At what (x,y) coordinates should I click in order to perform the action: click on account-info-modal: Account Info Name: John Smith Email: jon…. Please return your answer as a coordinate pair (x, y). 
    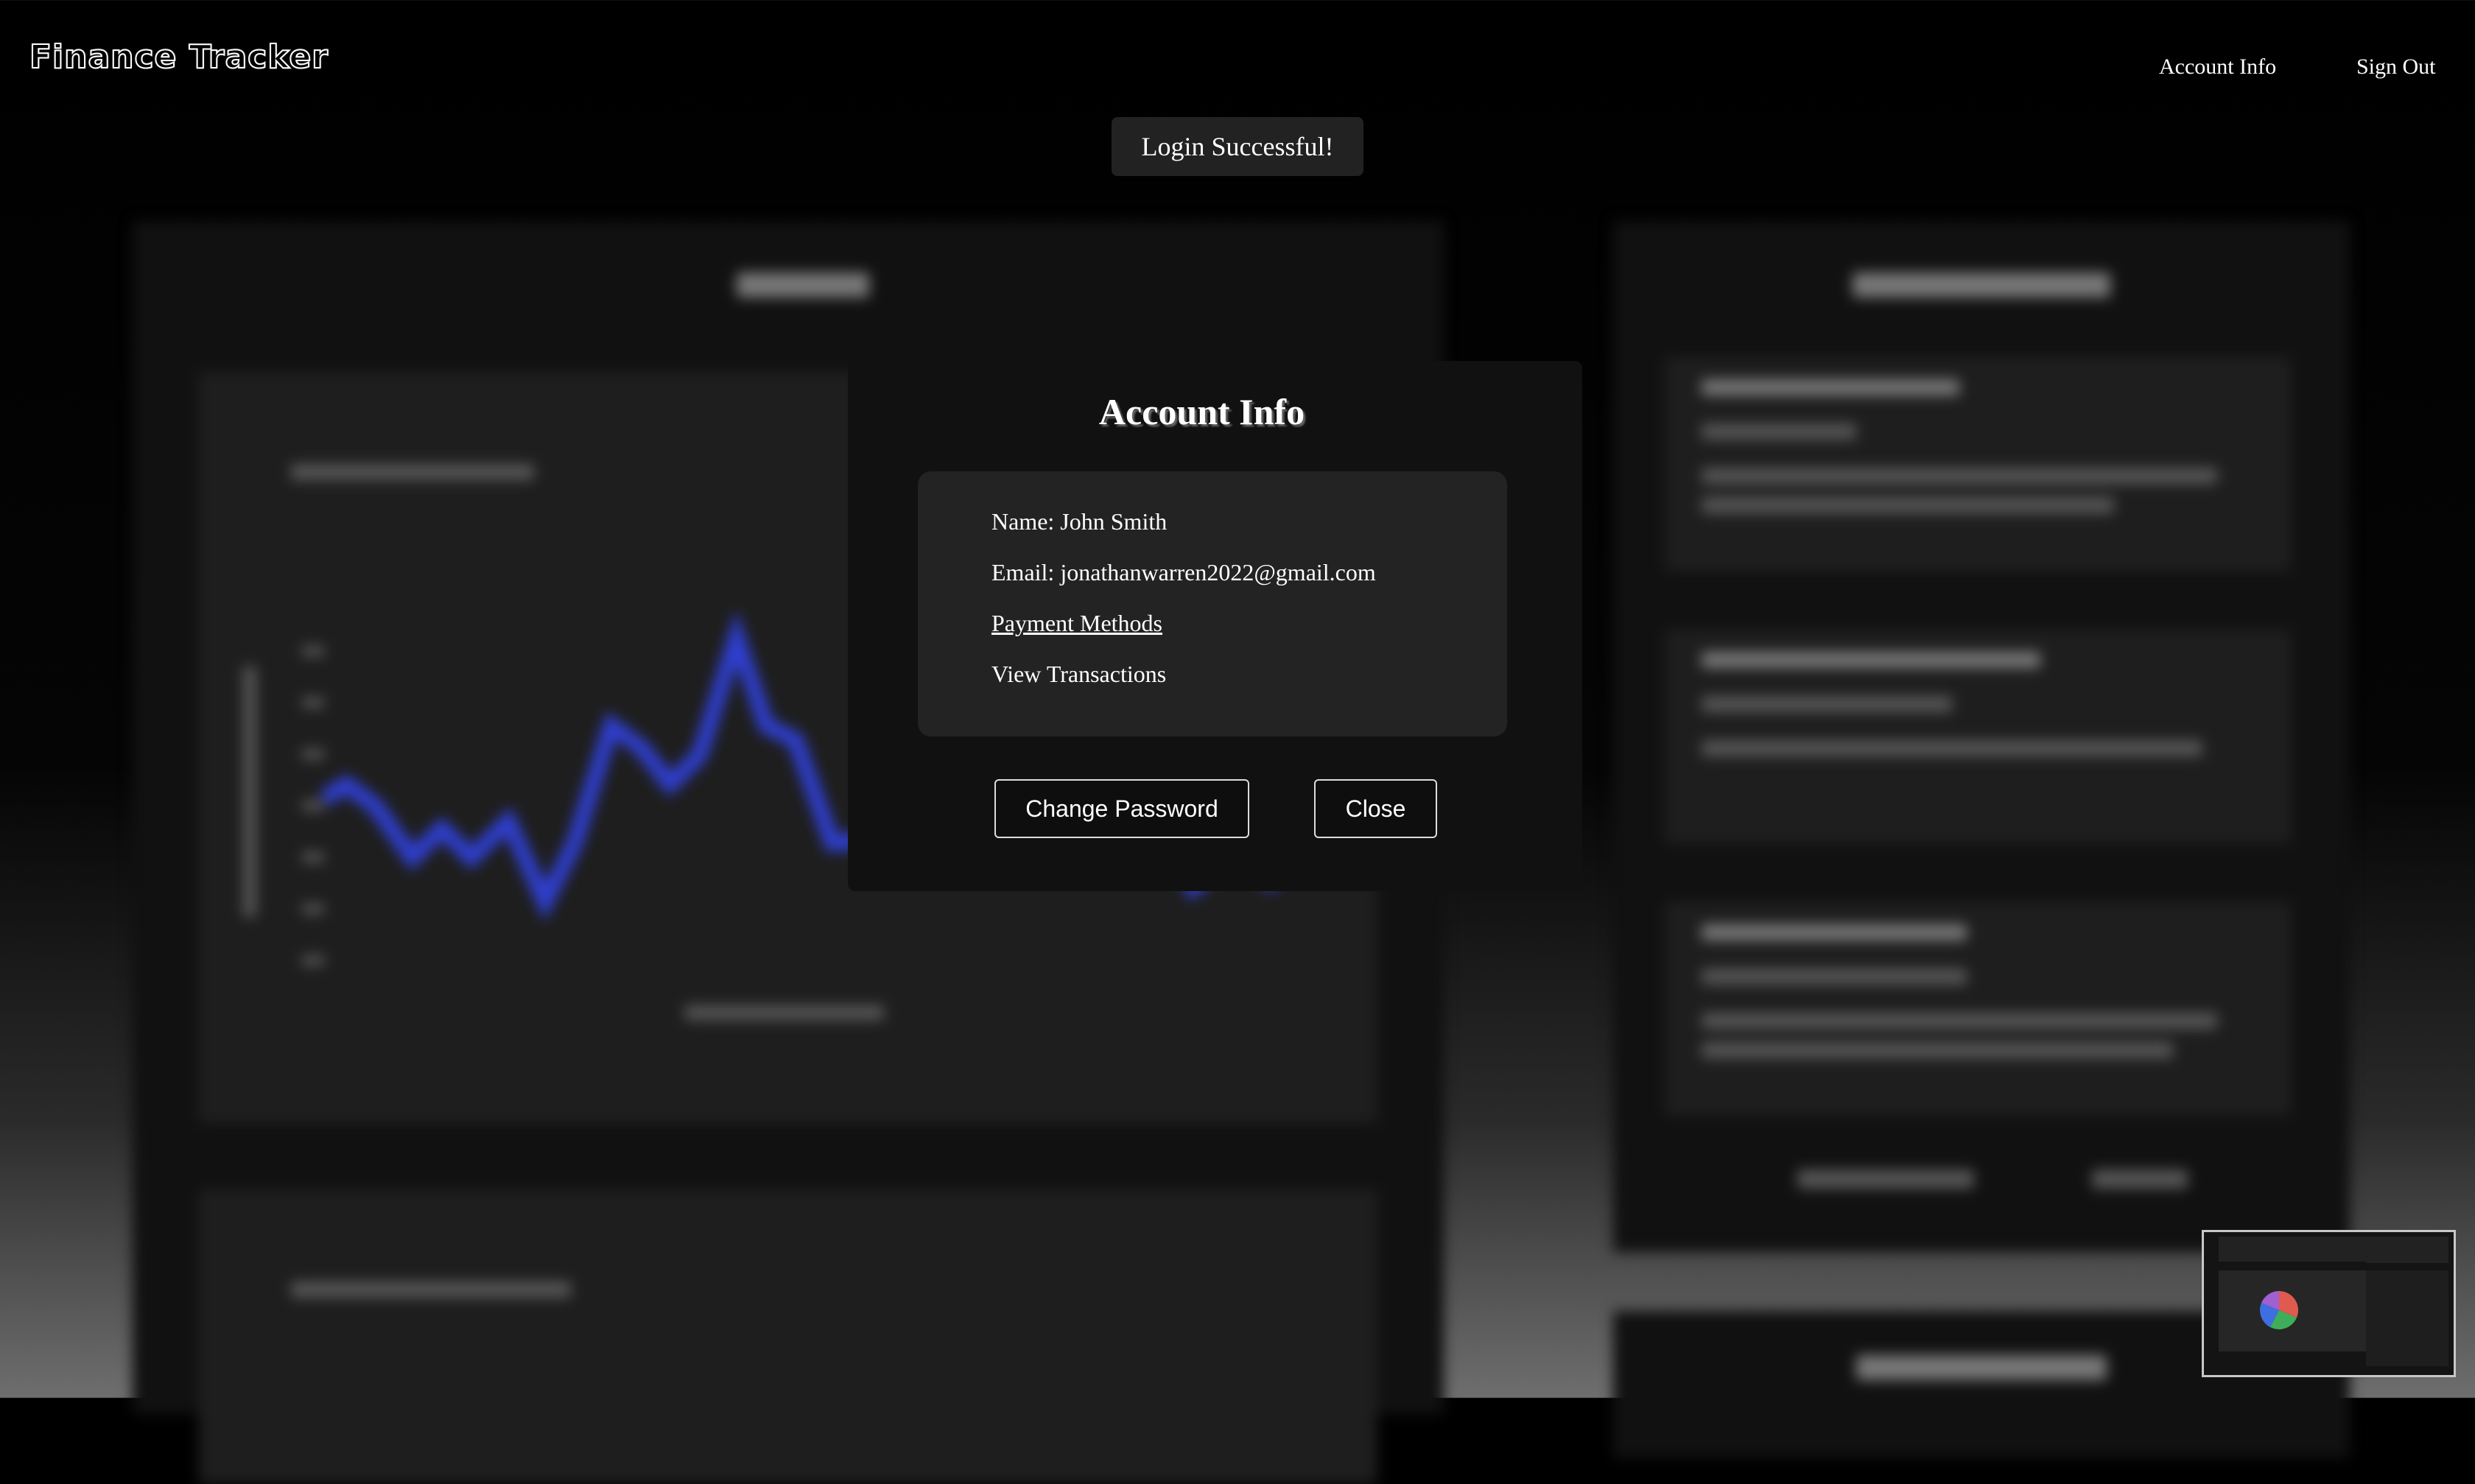
    Looking at the image, I should click on (1215, 626).